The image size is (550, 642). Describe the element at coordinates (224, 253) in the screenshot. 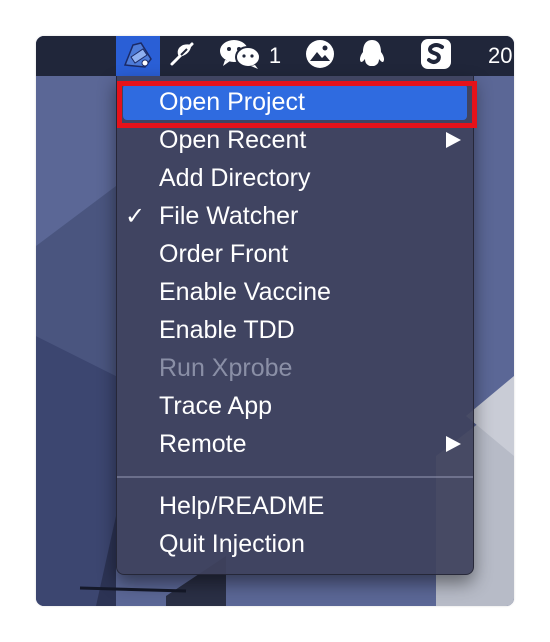

I see `menu-item-label: Order Front` at that location.